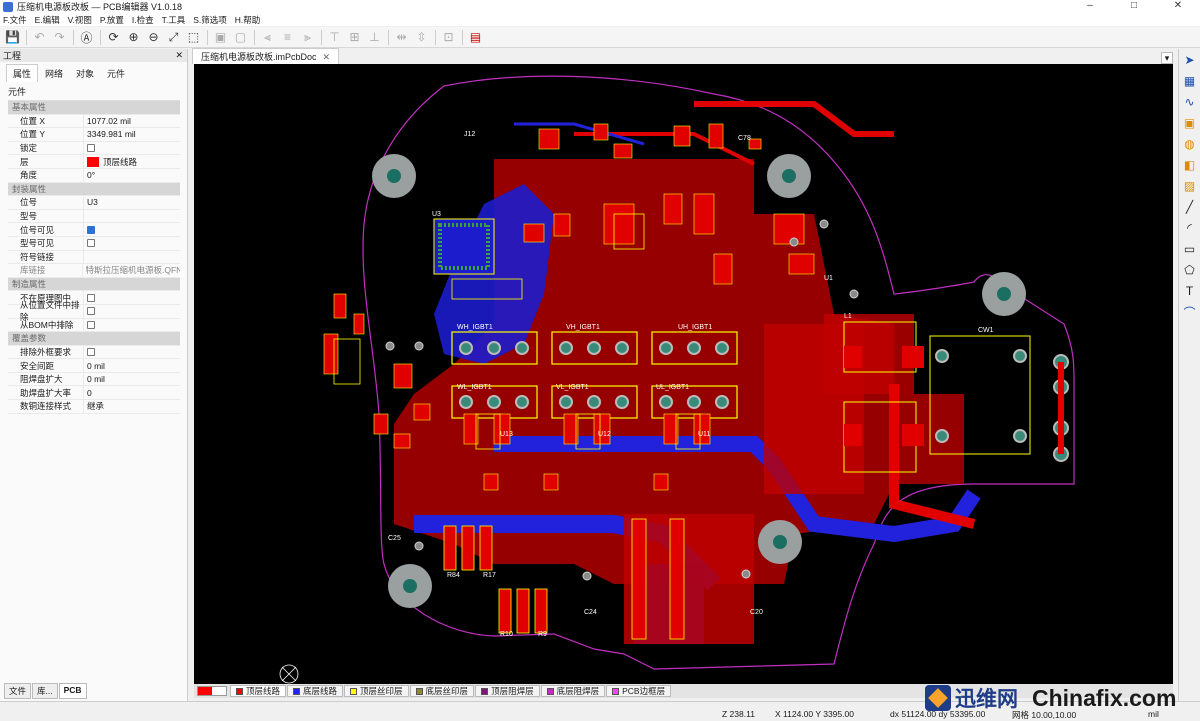 The height and width of the screenshot is (721, 1200). What do you see at coordinates (1190, 186) in the screenshot?
I see `place-zone-icon: ▨` at bounding box center [1190, 186].